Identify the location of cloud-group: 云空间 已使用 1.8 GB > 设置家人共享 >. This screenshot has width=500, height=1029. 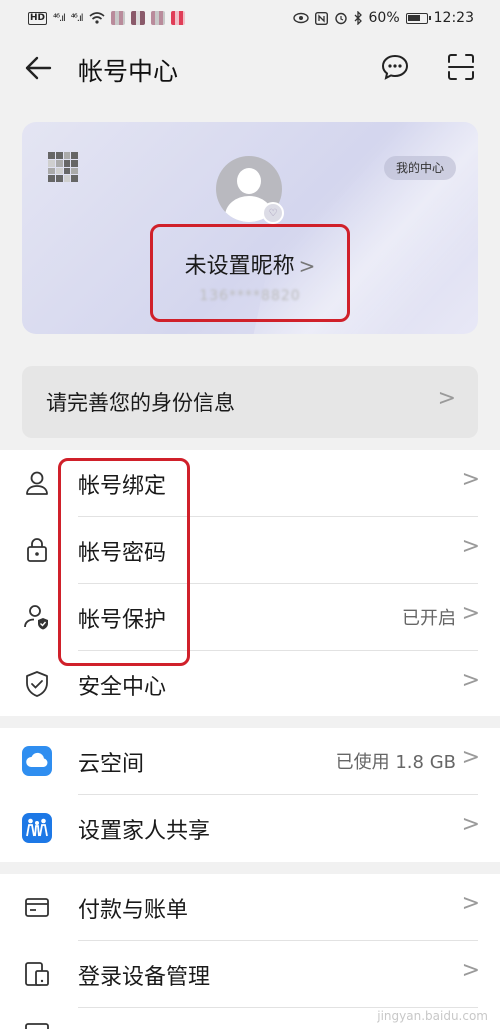
(250, 795).